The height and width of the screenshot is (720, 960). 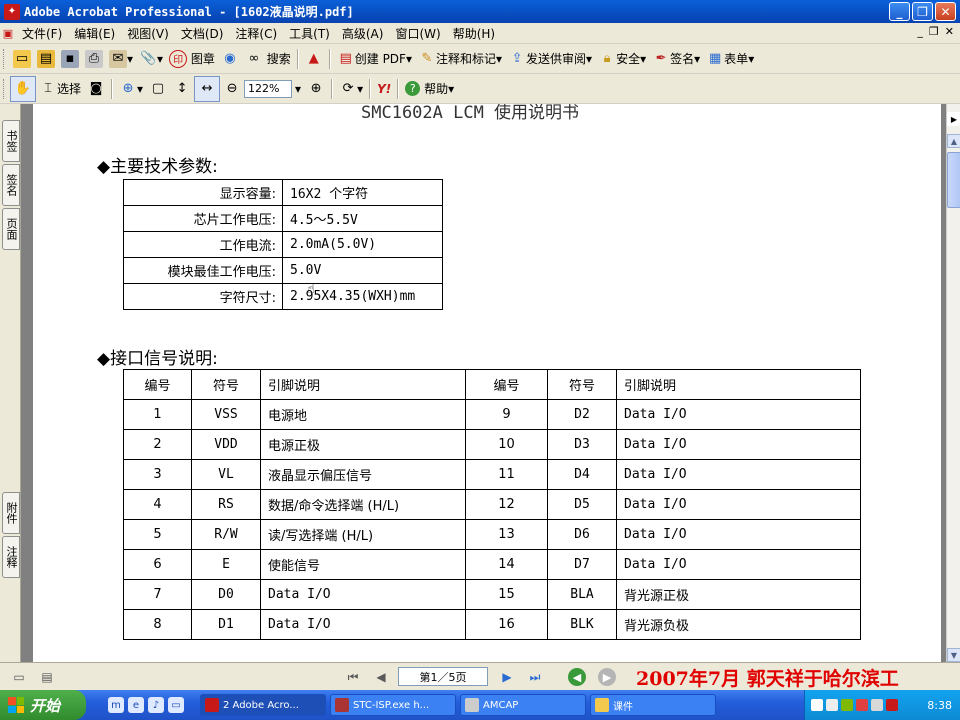 What do you see at coordinates (11, 229) in the screenshot?
I see `tab-pages: 页面` at bounding box center [11, 229].